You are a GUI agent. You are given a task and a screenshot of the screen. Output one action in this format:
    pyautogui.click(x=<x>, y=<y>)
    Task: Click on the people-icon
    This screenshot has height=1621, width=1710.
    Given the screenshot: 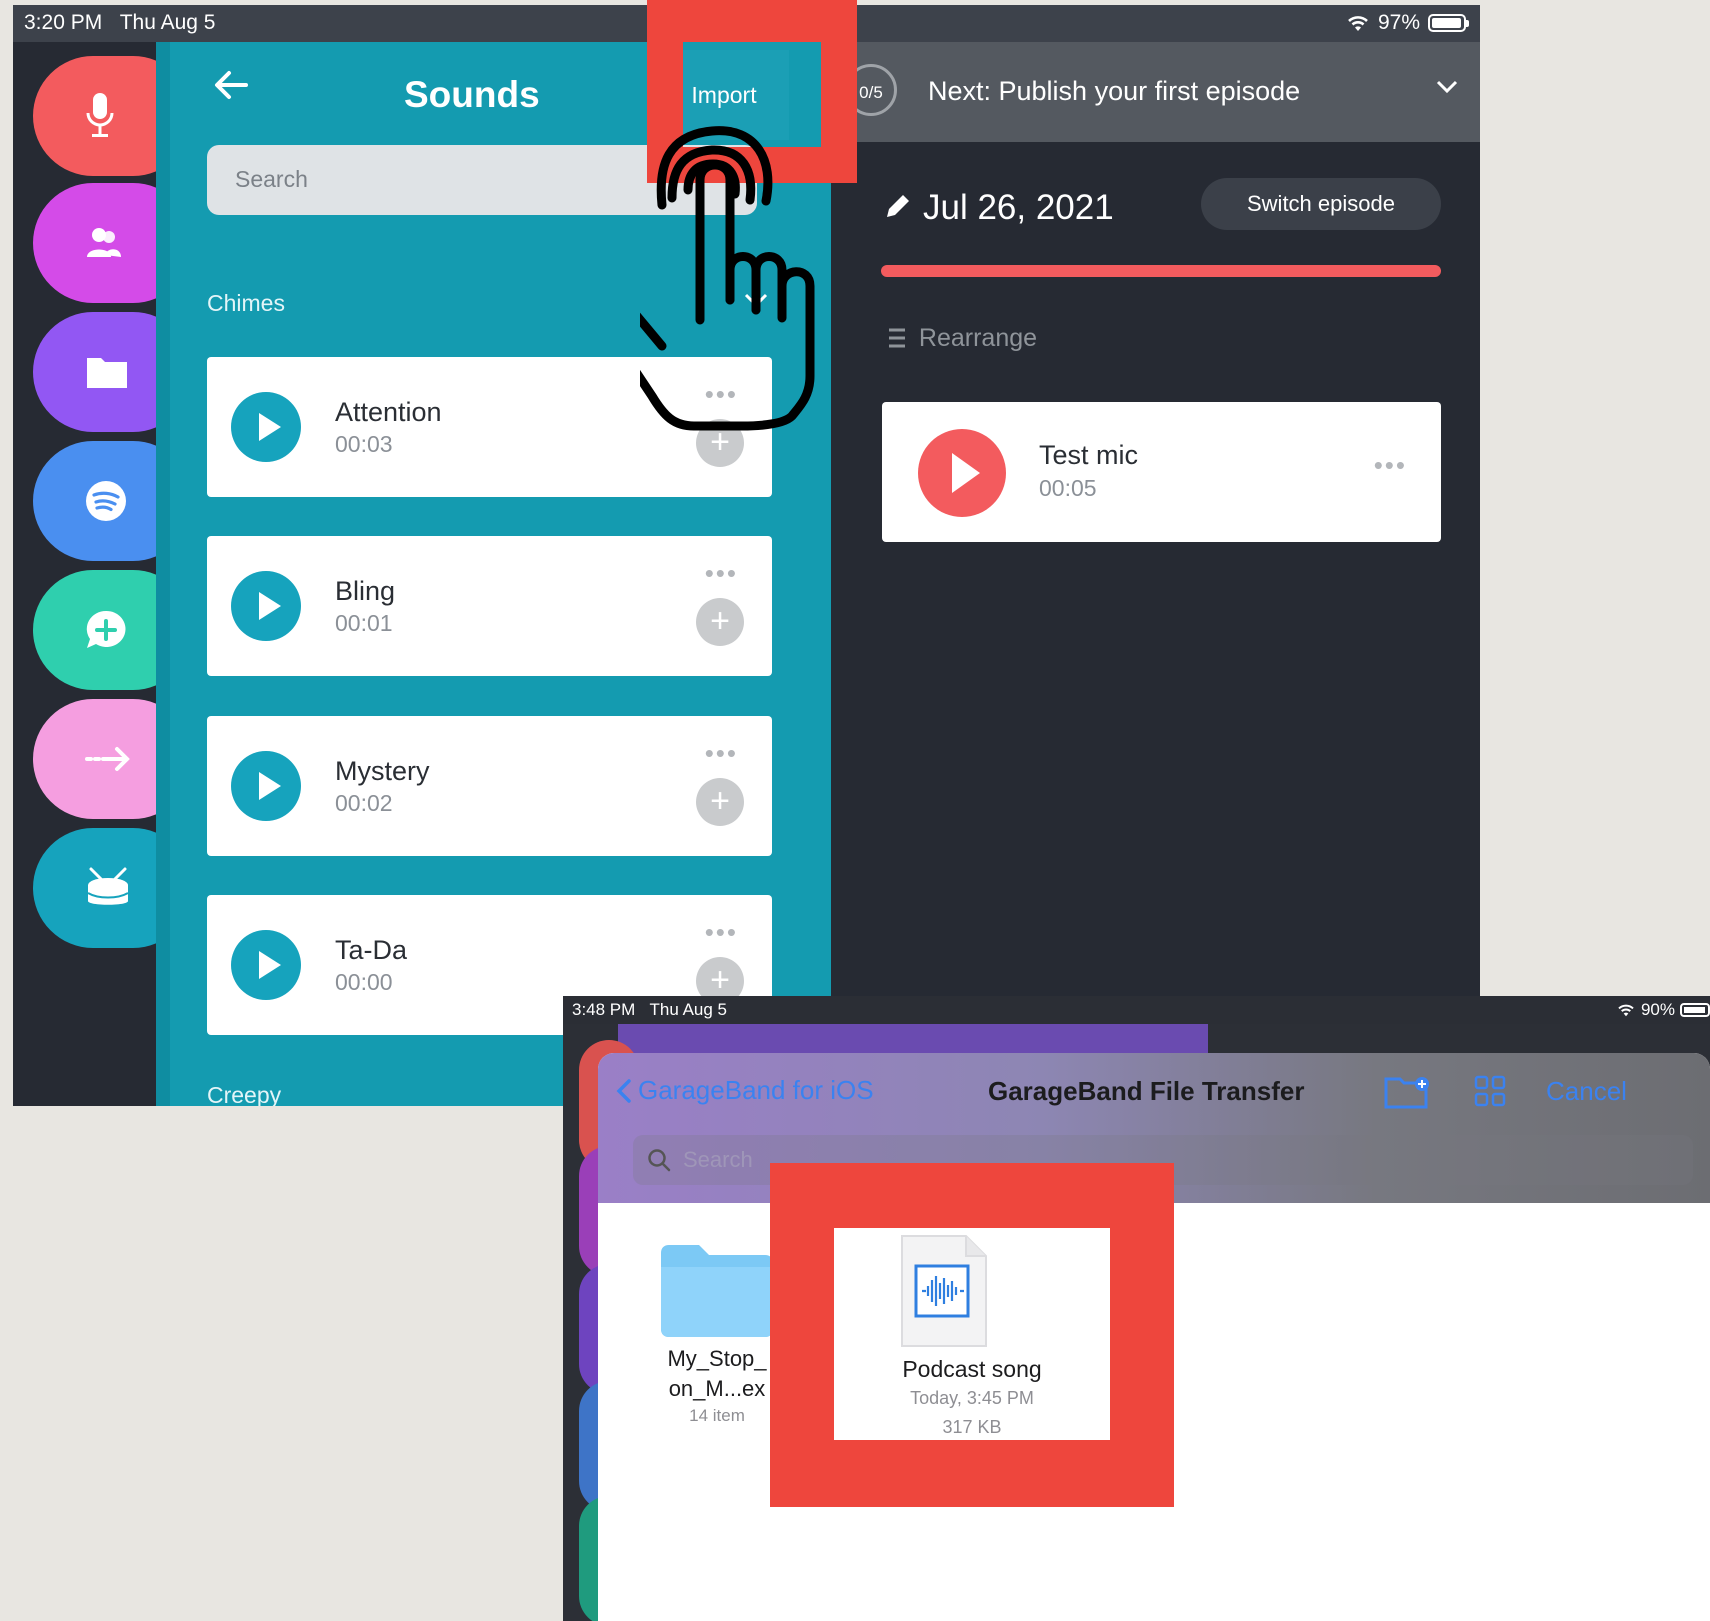 What is the action you would take?
    pyautogui.click(x=104, y=242)
    